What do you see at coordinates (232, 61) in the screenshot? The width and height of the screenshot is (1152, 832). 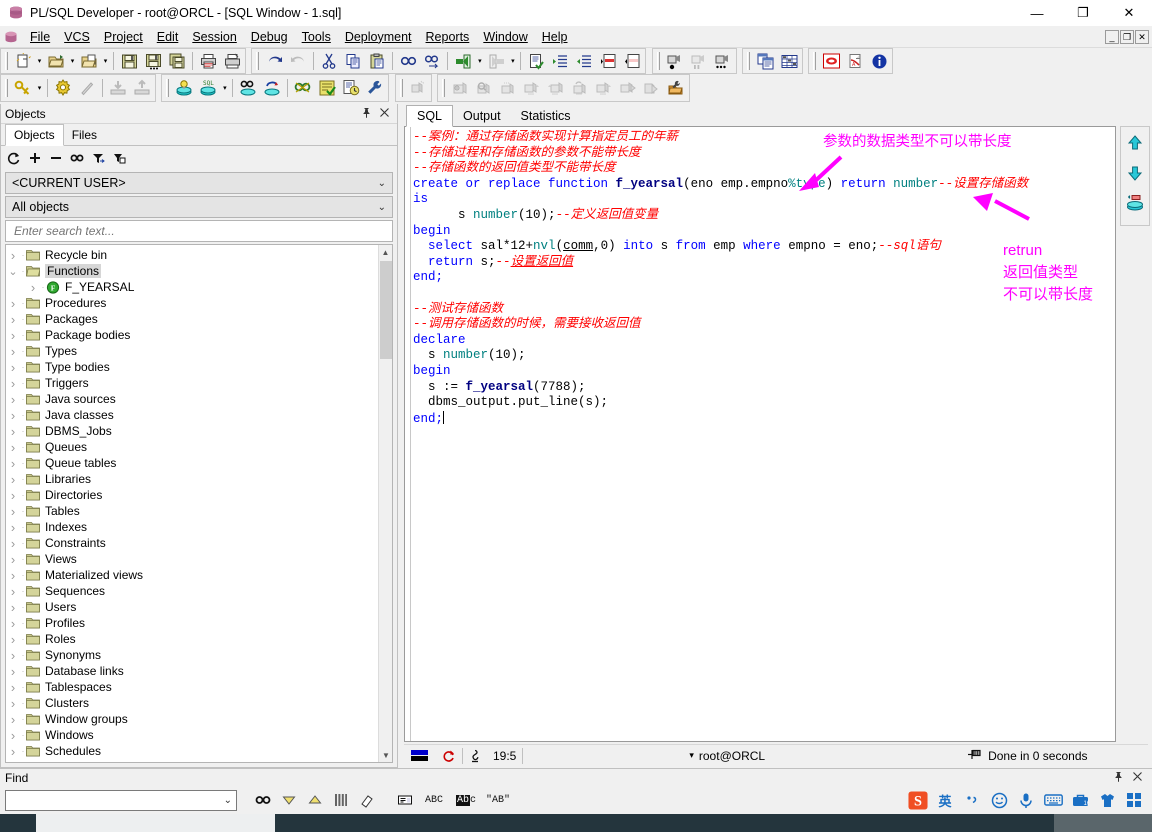 I see `print-setup-icon` at bounding box center [232, 61].